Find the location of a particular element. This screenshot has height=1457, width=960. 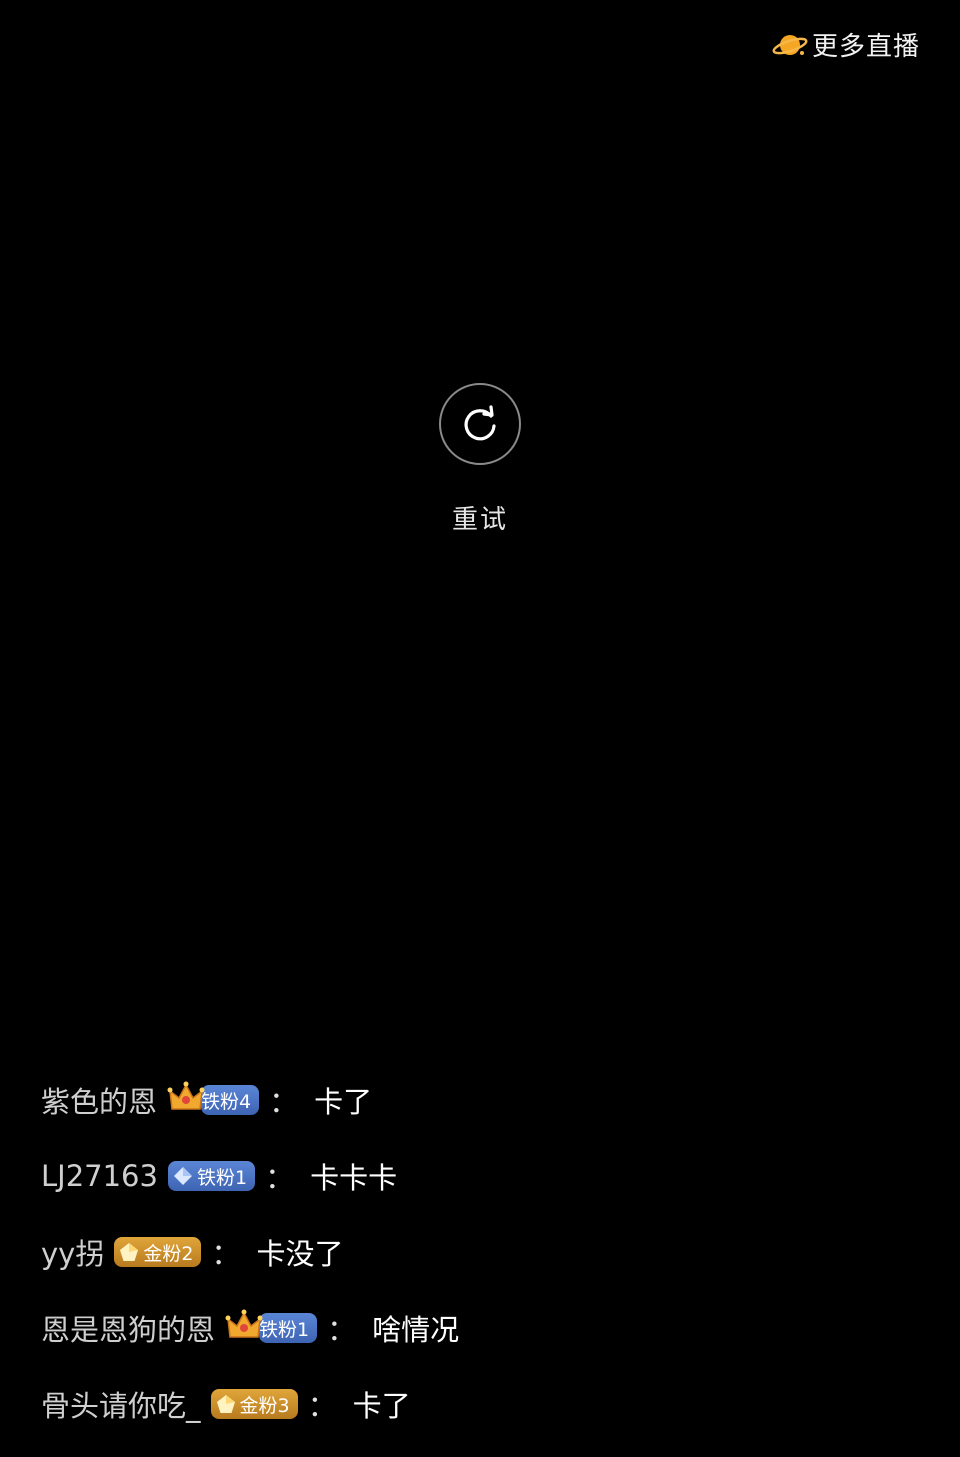

chat-message: yy拐 金粉2 ： 卡没了 is located at coordinates (481, 1252).